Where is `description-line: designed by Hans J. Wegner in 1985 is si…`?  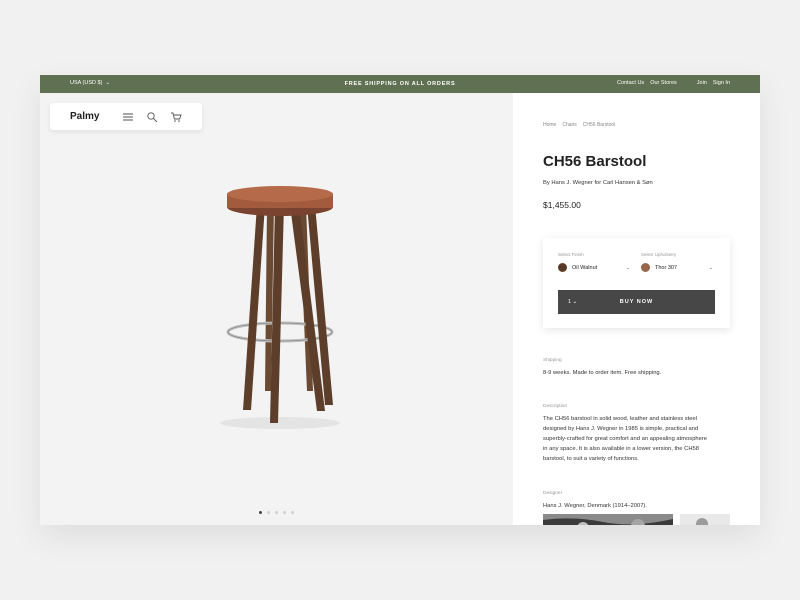
description-line: designed by Hans J. Wegner in 1985 is si… is located at coordinates (621, 429).